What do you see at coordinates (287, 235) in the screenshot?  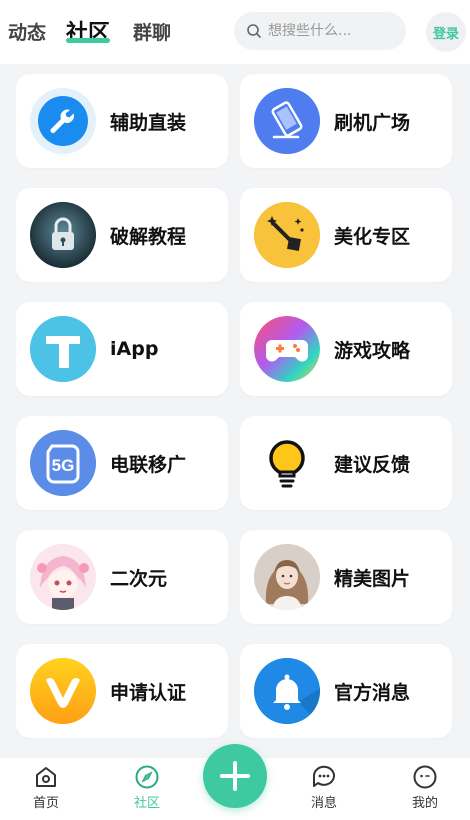 I see `magic-wand-icon` at bounding box center [287, 235].